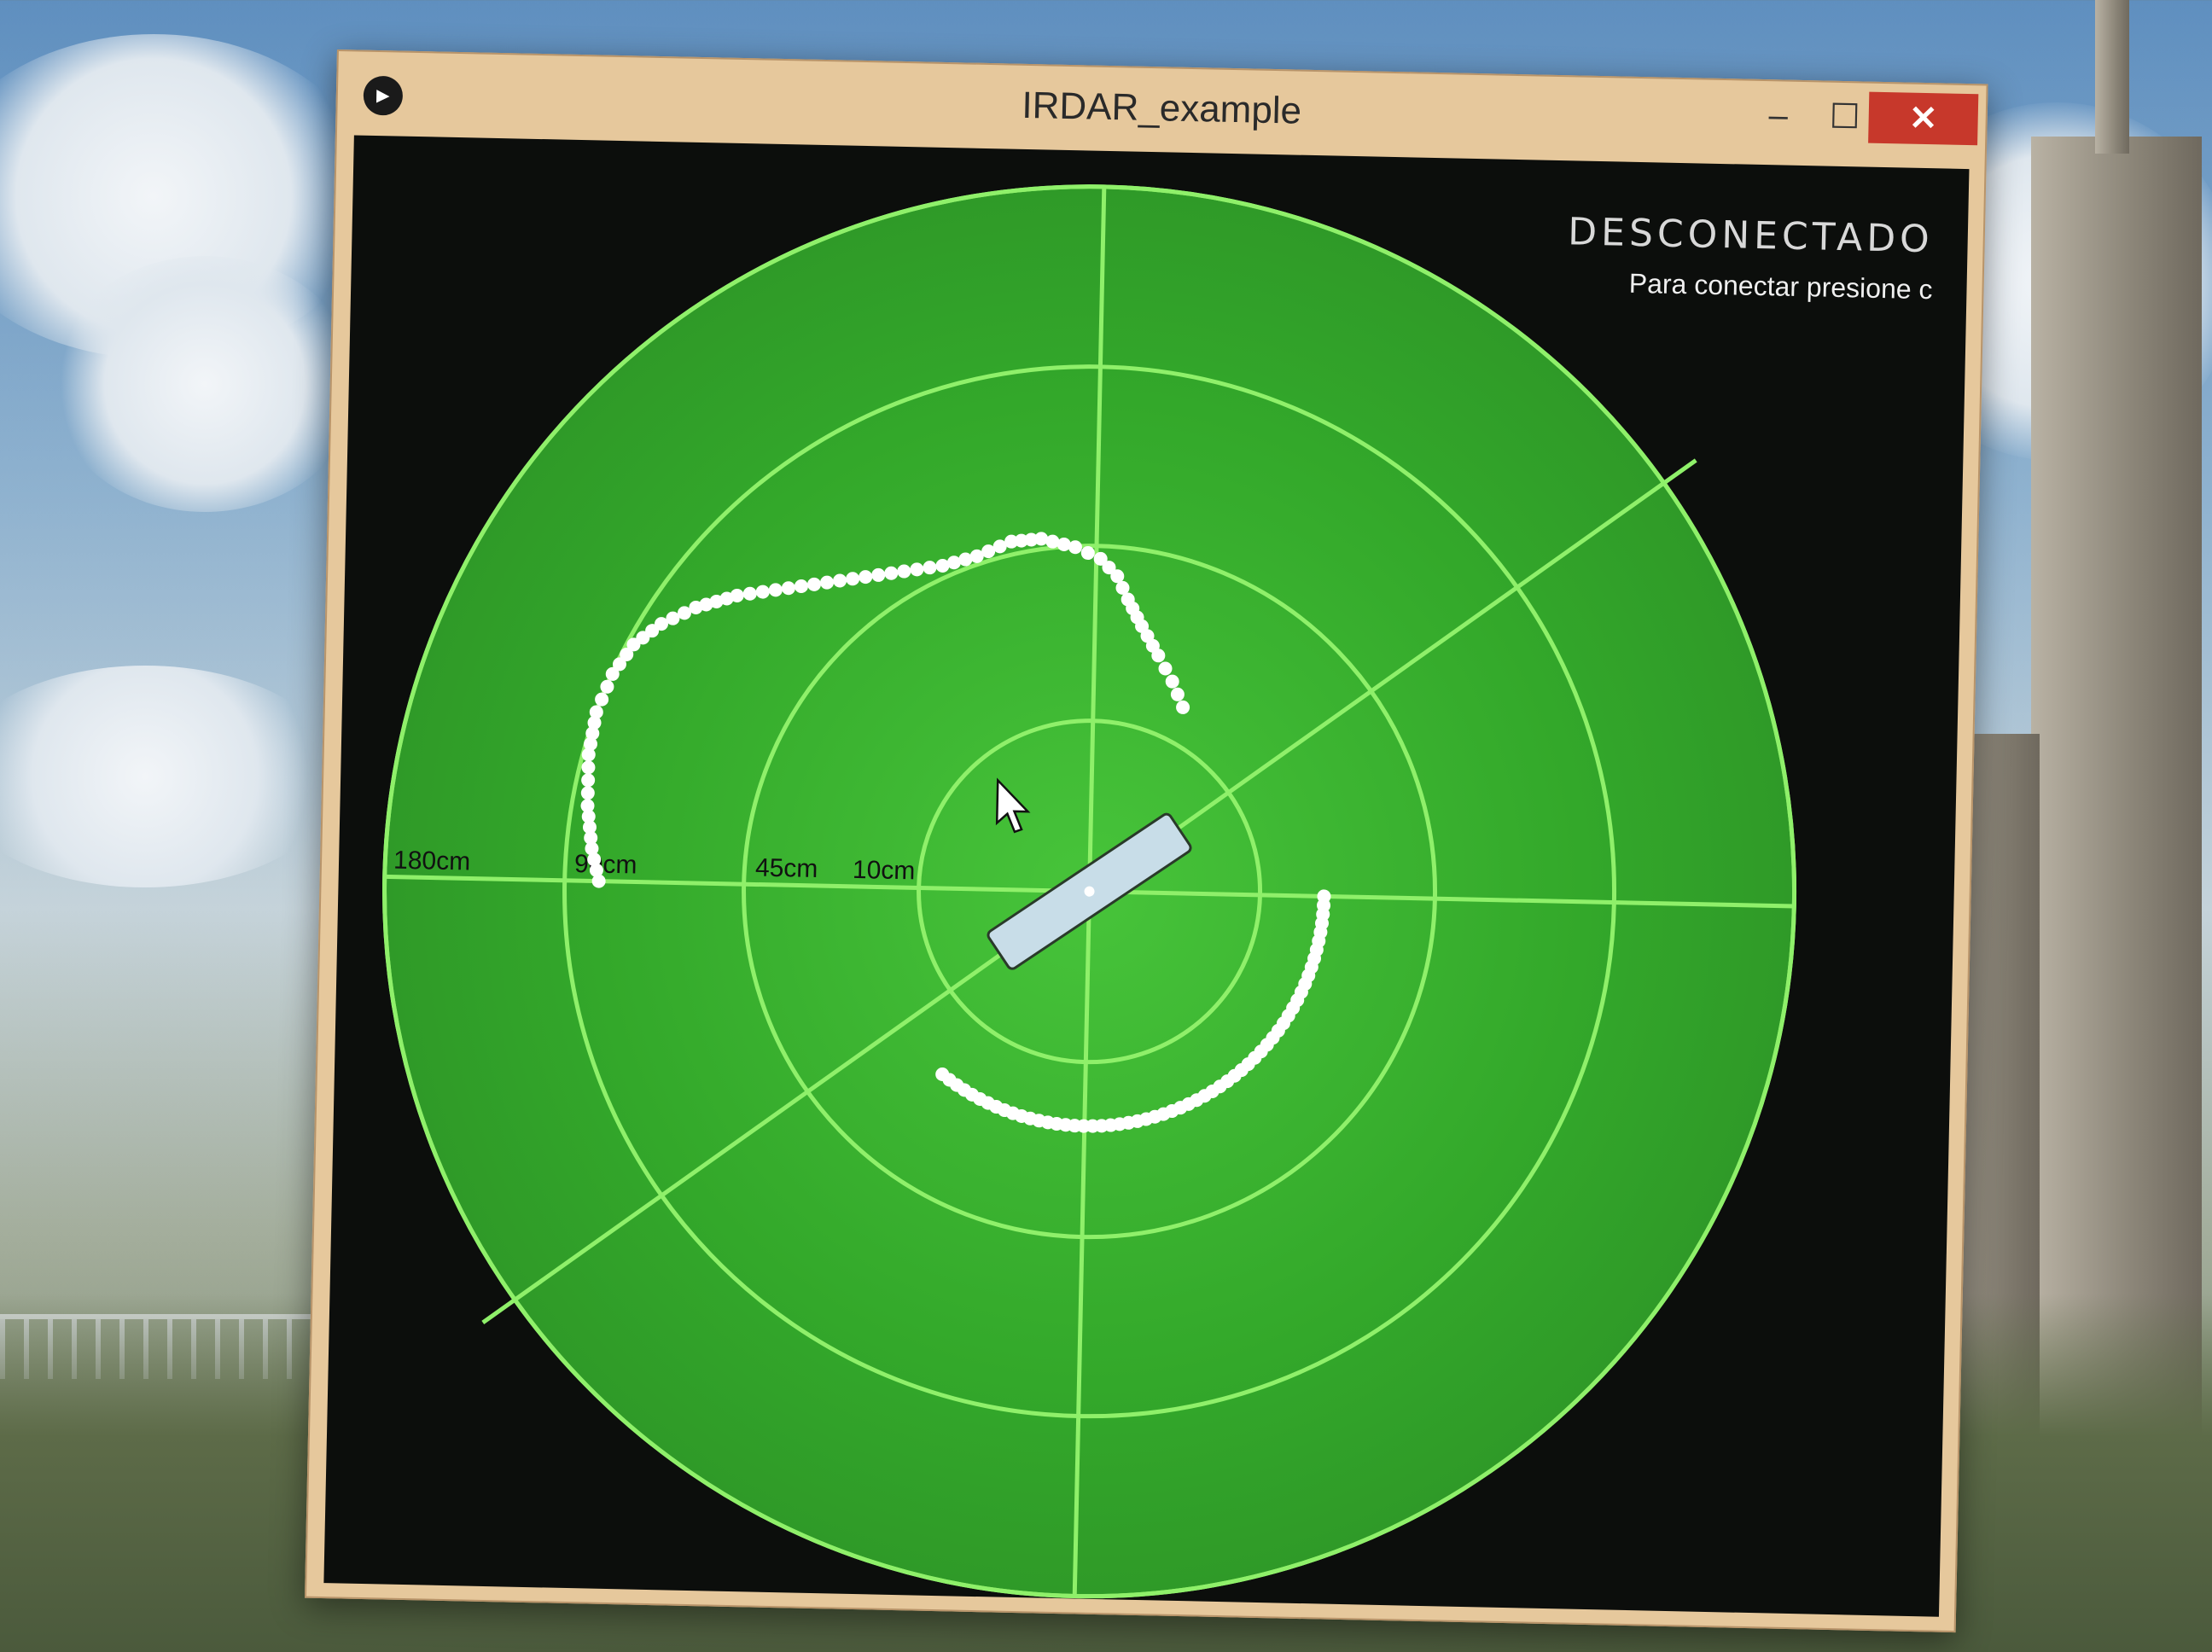  Describe the element at coordinates (786, 868) in the screenshot. I see `ring-label-45: 45cm` at that location.